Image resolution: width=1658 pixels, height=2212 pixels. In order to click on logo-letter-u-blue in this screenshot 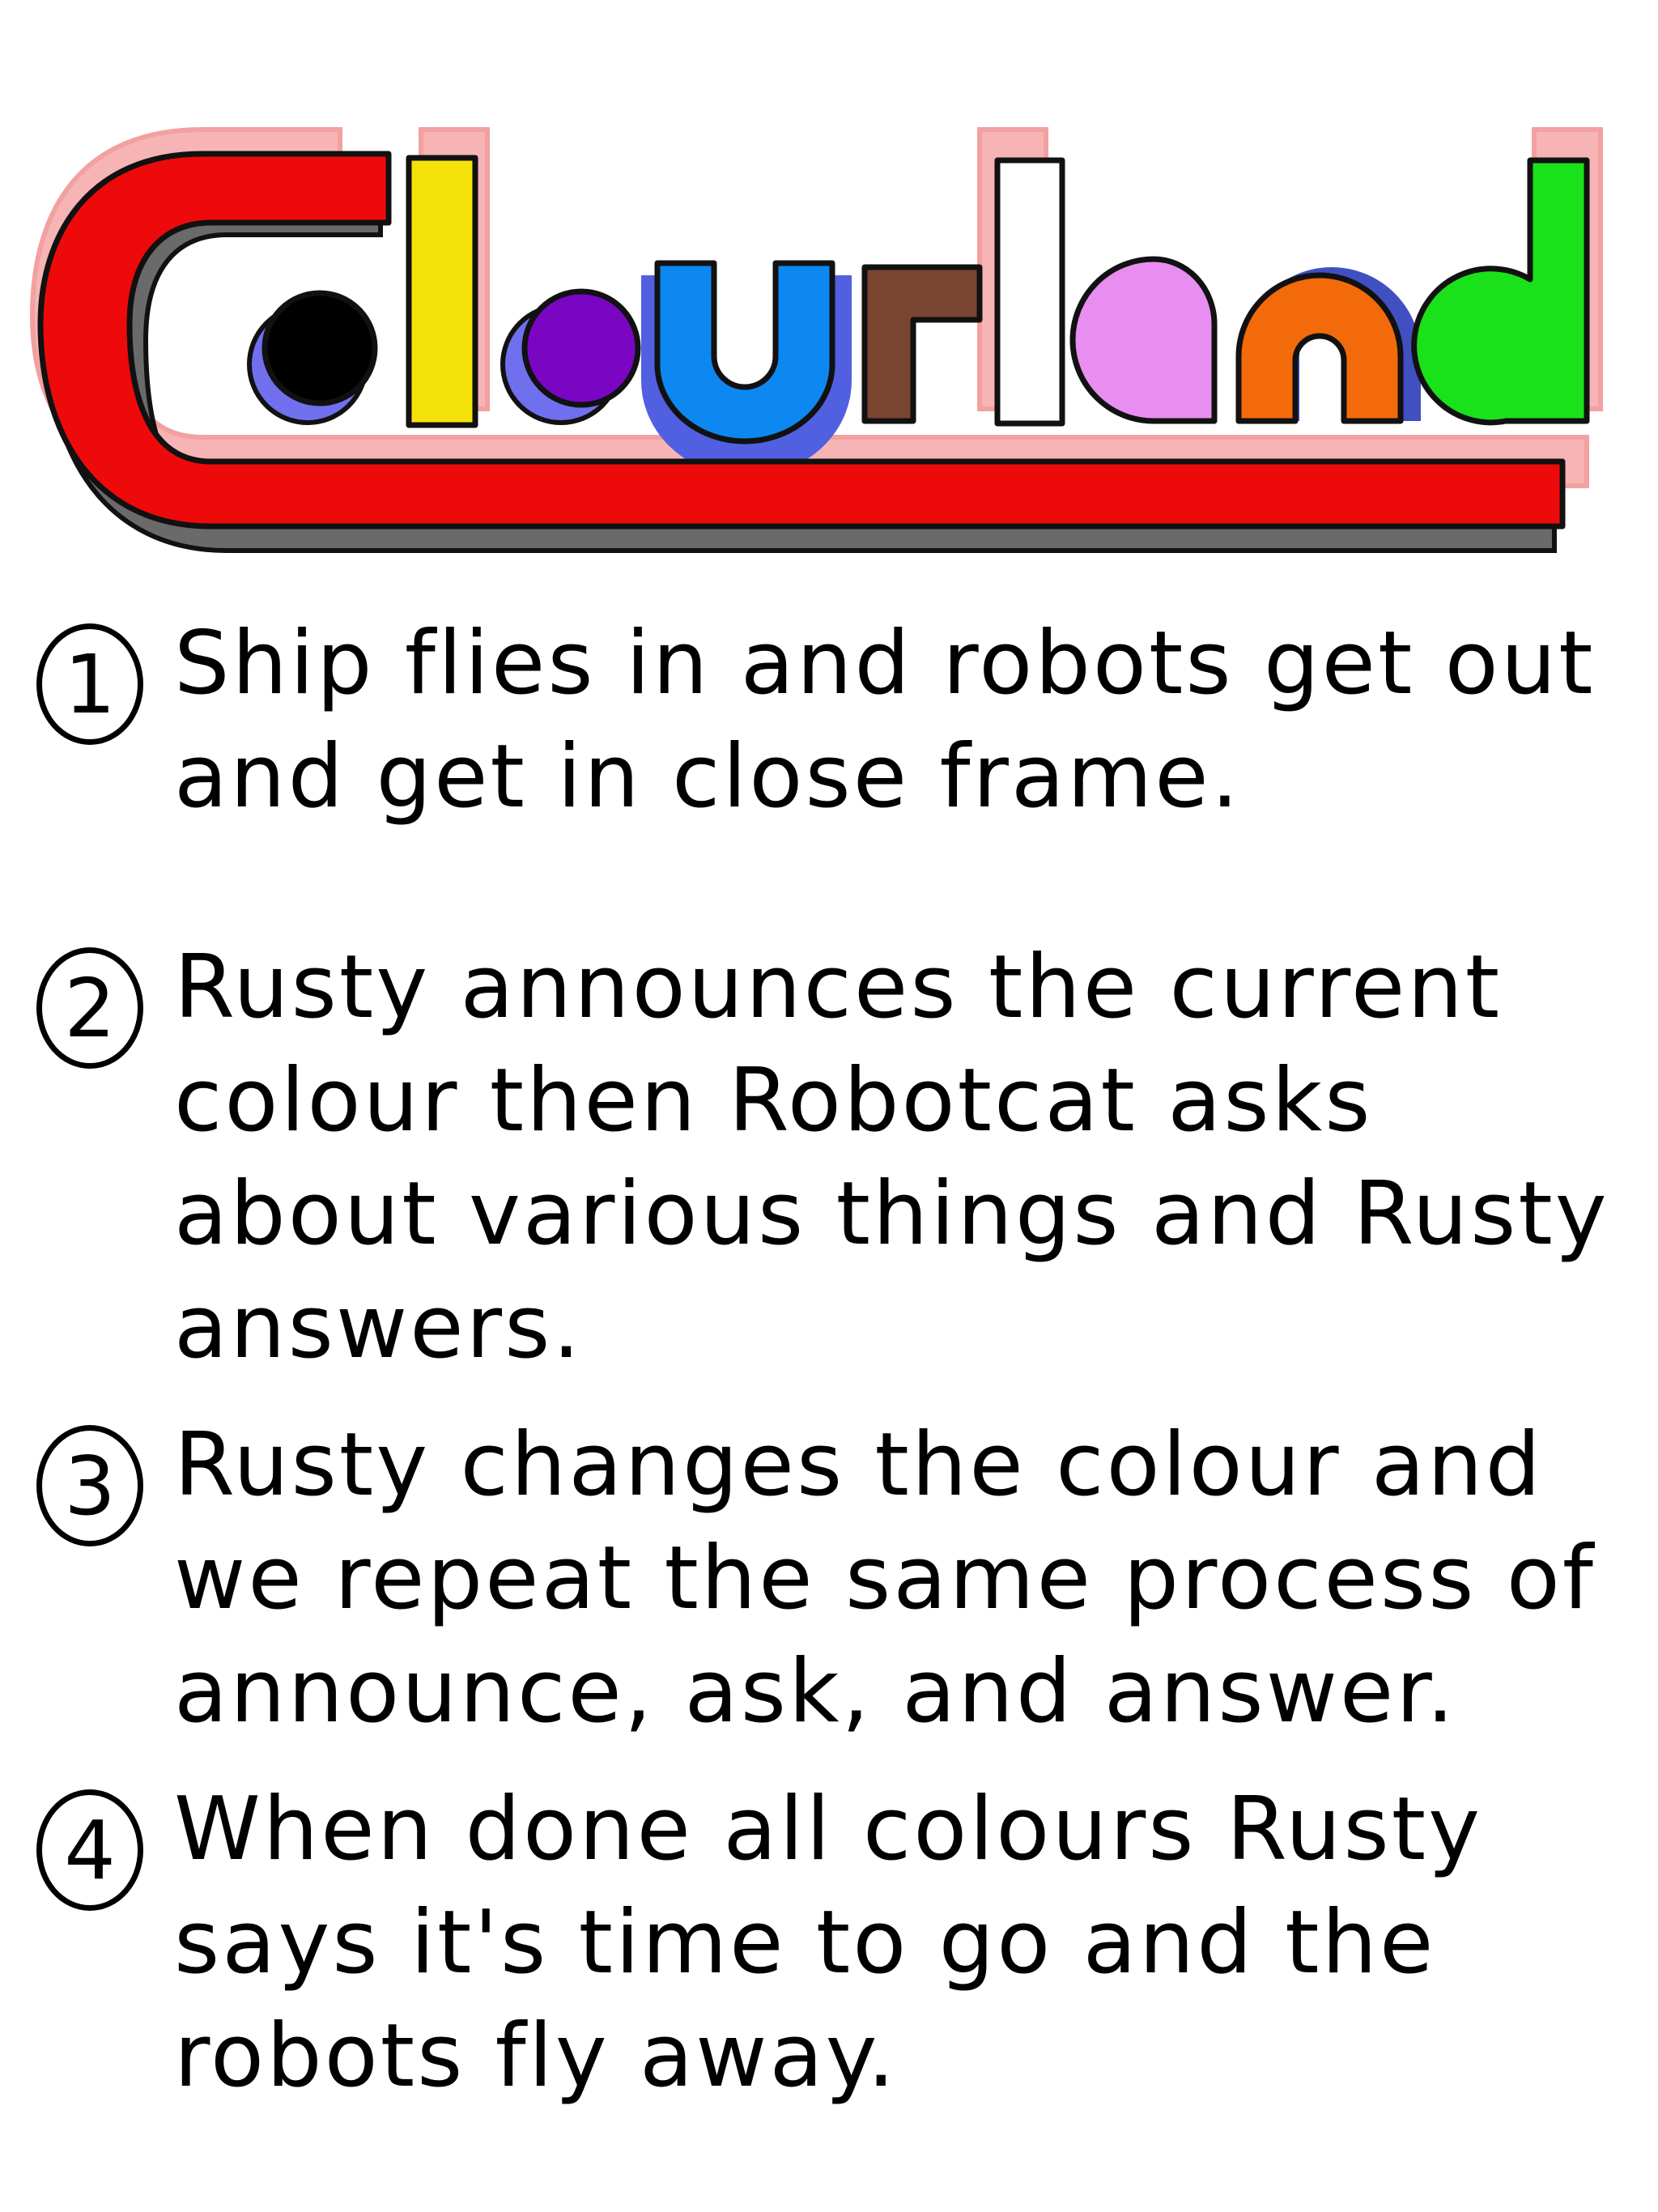, I will do `click(744, 353)`.